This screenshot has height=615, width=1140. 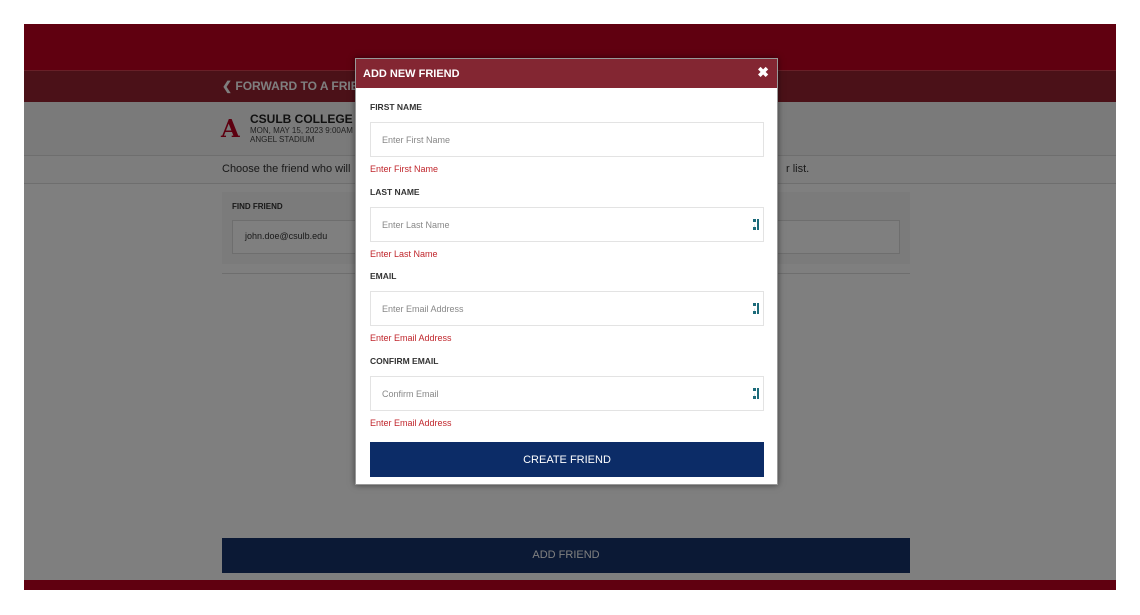 I want to click on confirm-email-error: Enter Email Address, so click(x=411, y=423).